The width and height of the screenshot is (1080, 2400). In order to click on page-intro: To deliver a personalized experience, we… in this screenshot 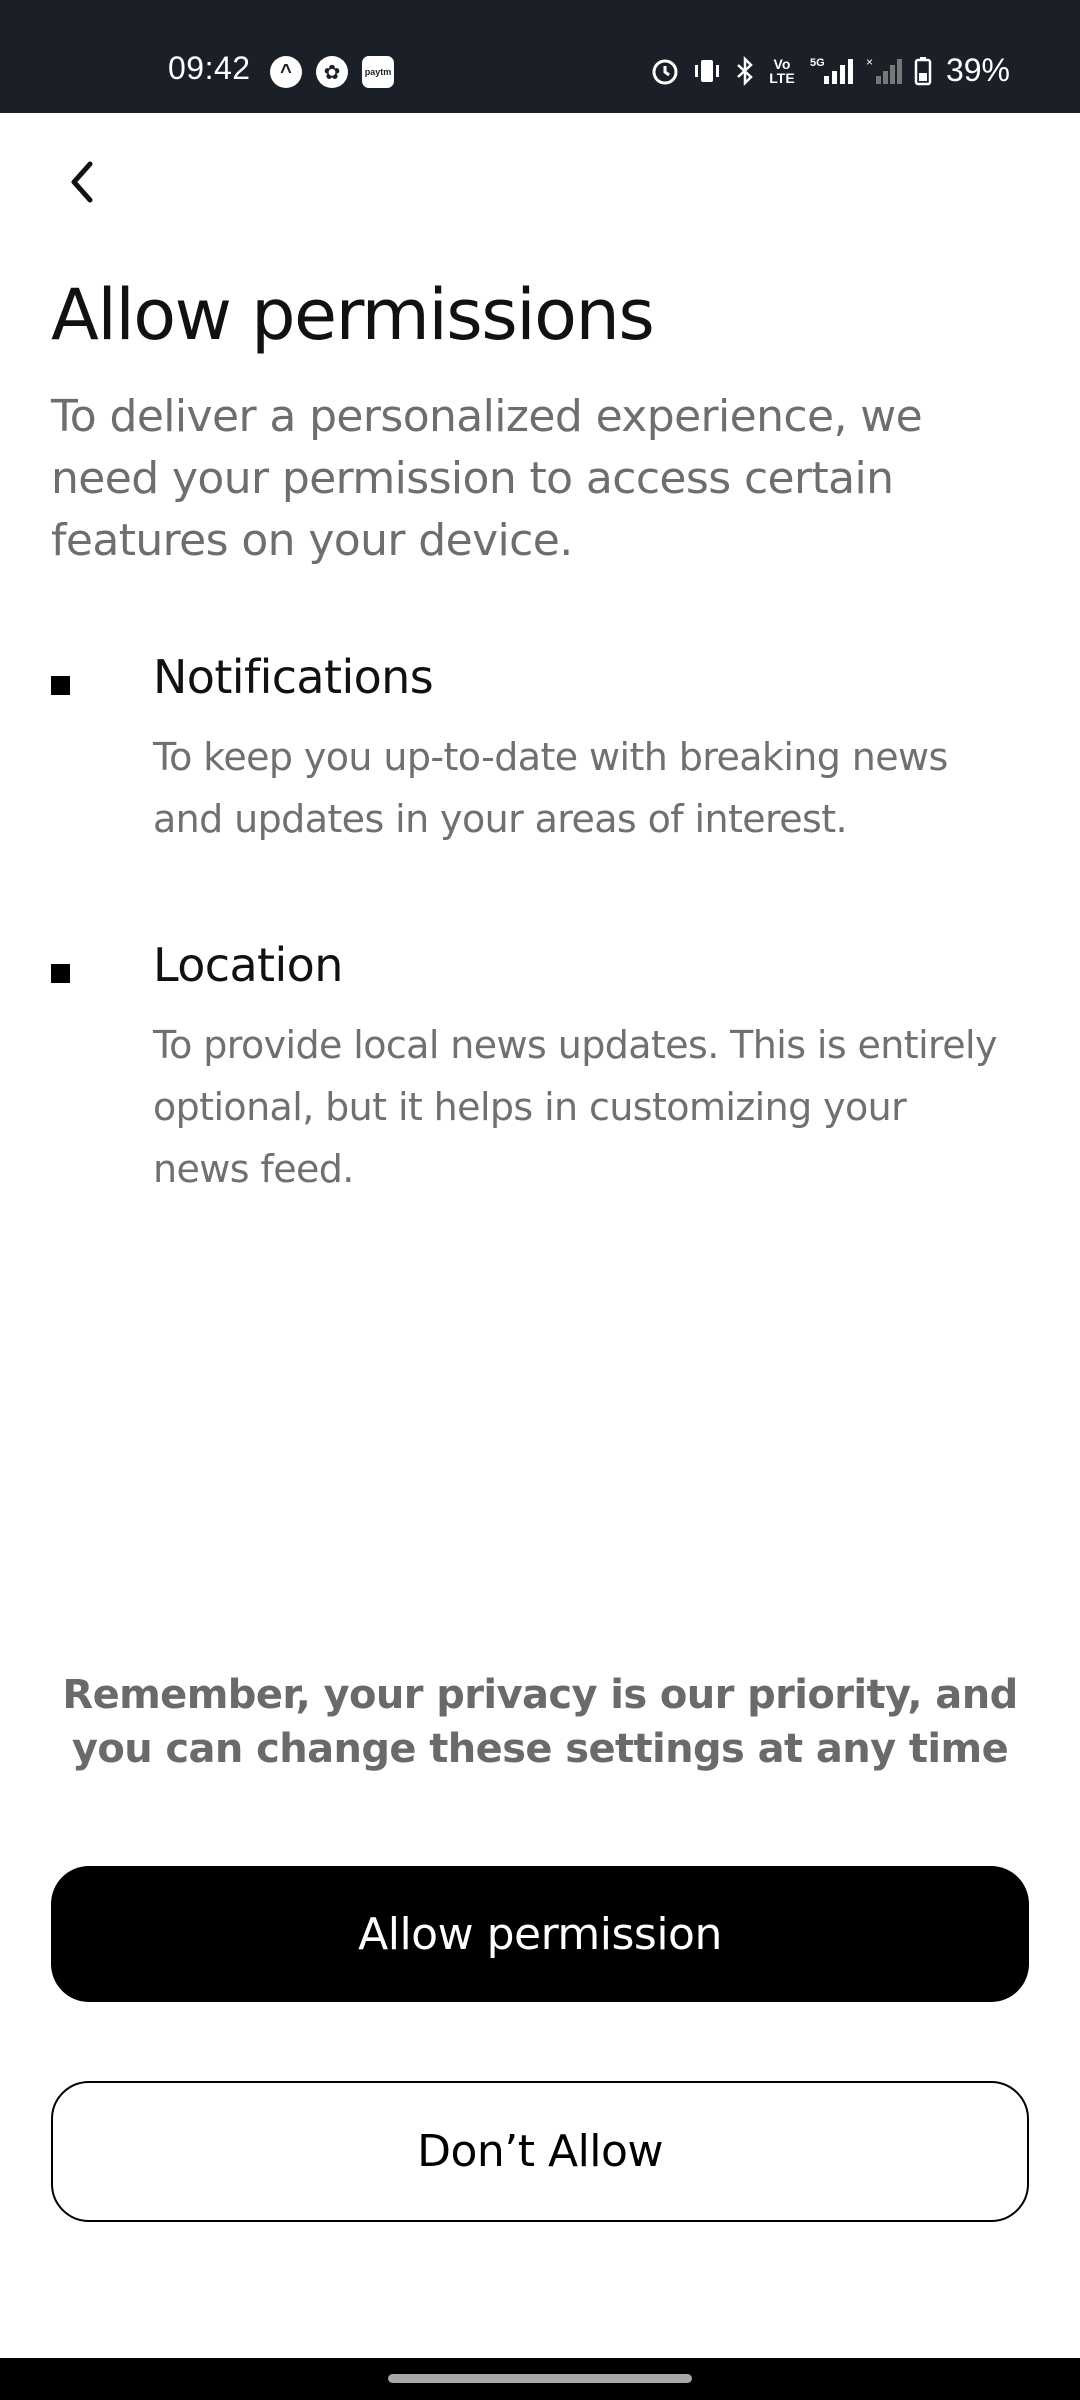, I will do `click(487, 478)`.